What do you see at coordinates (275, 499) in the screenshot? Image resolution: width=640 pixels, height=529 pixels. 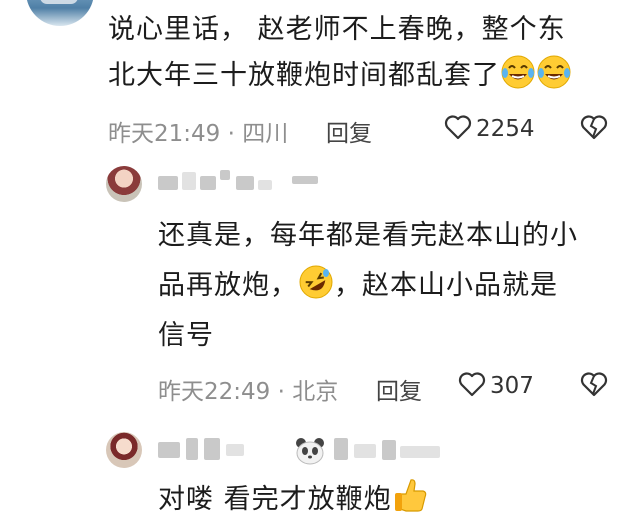 I see `reply-text-content: 对喽 看完才放鞭炮` at bounding box center [275, 499].